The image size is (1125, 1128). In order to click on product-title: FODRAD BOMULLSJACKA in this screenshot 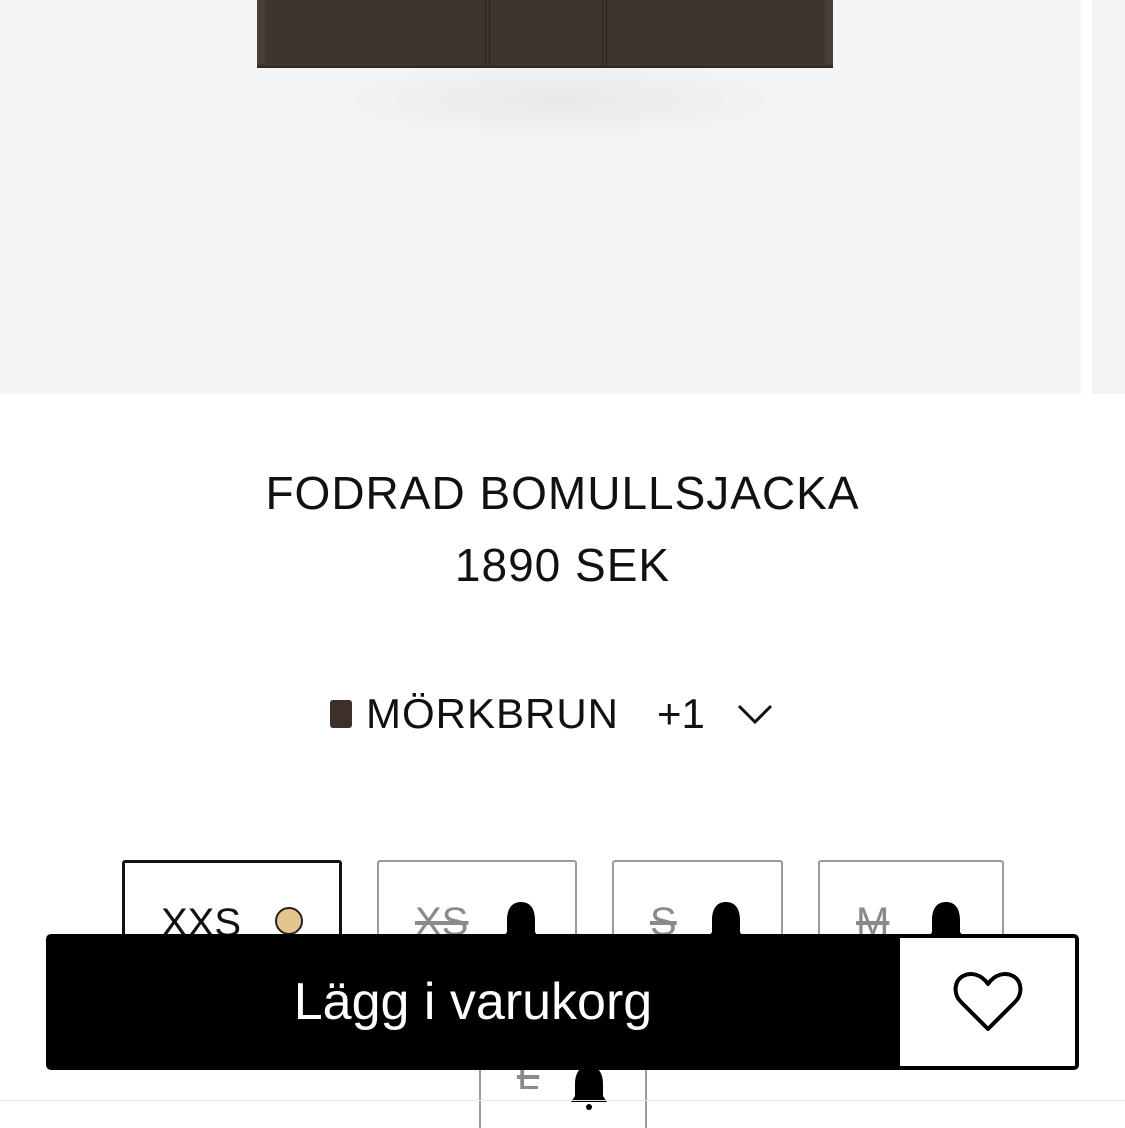, I will do `click(562, 493)`.